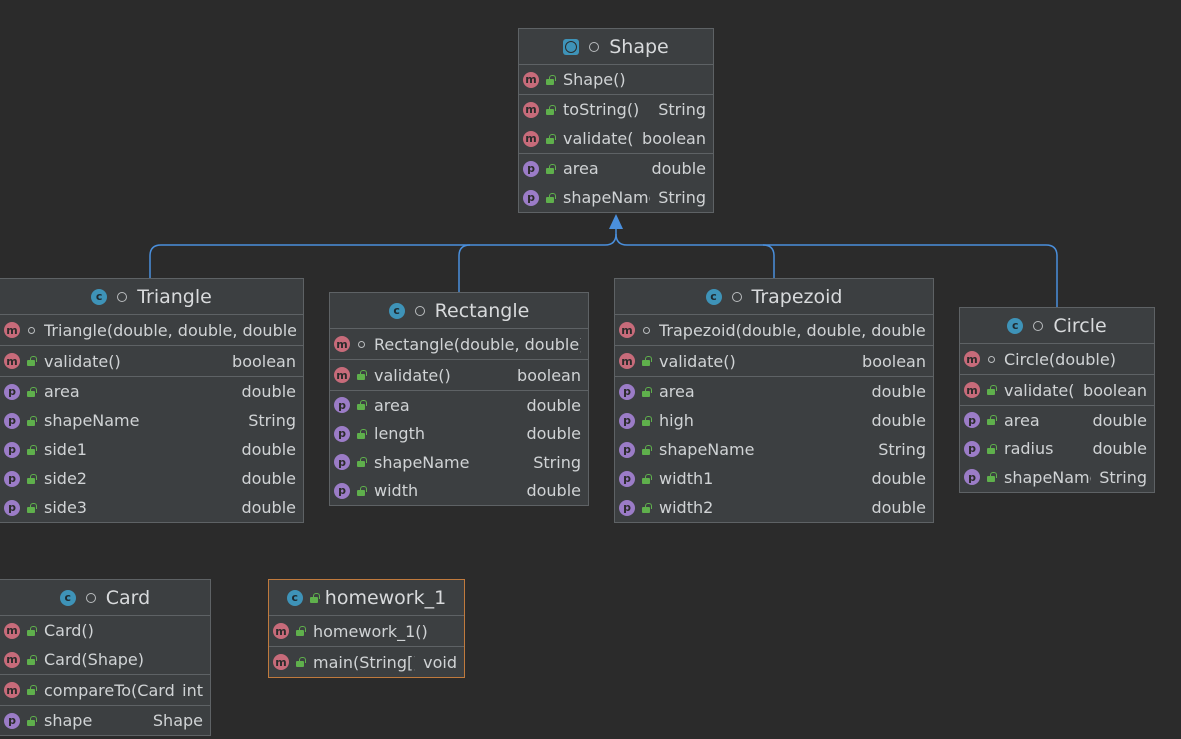  What do you see at coordinates (774, 507) in the screenshot?
I see `field-row: p width2 double` at bounding box center [774, 507].